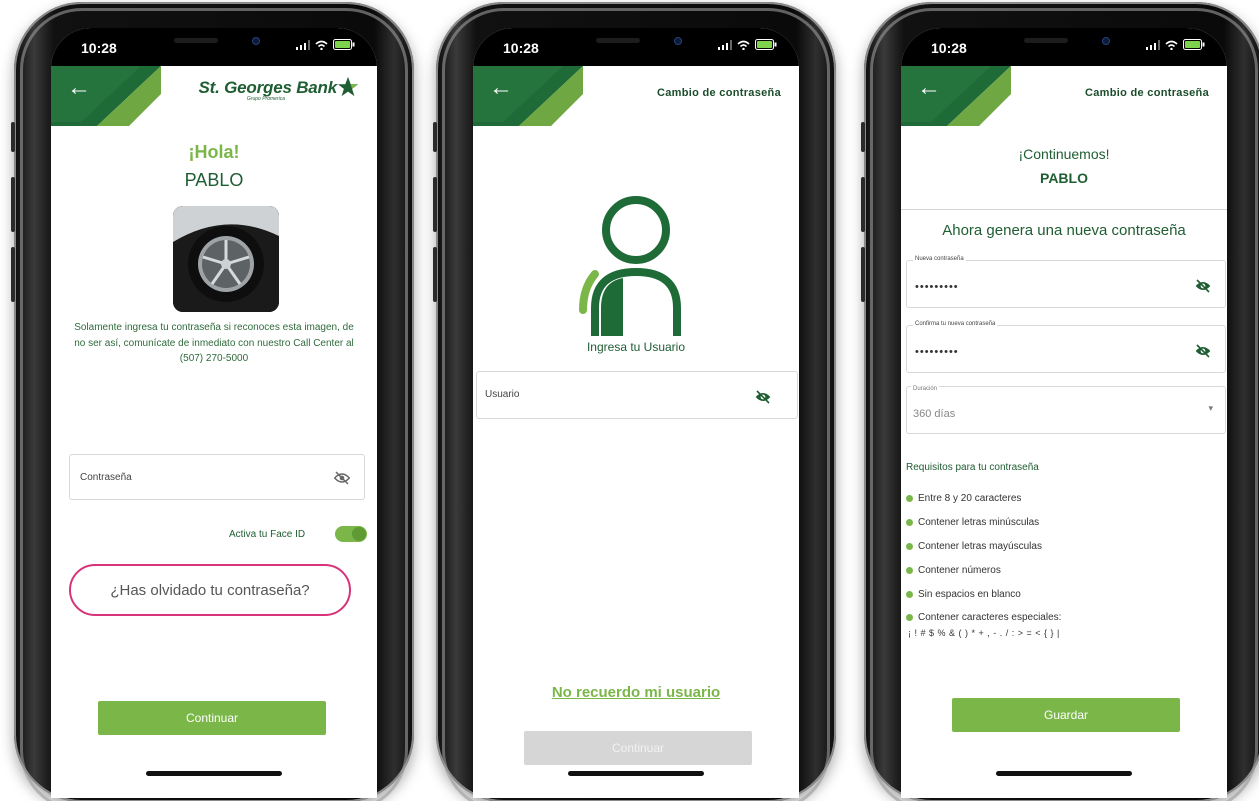  I want to click on duration-label: Duración, so click(925, 389).